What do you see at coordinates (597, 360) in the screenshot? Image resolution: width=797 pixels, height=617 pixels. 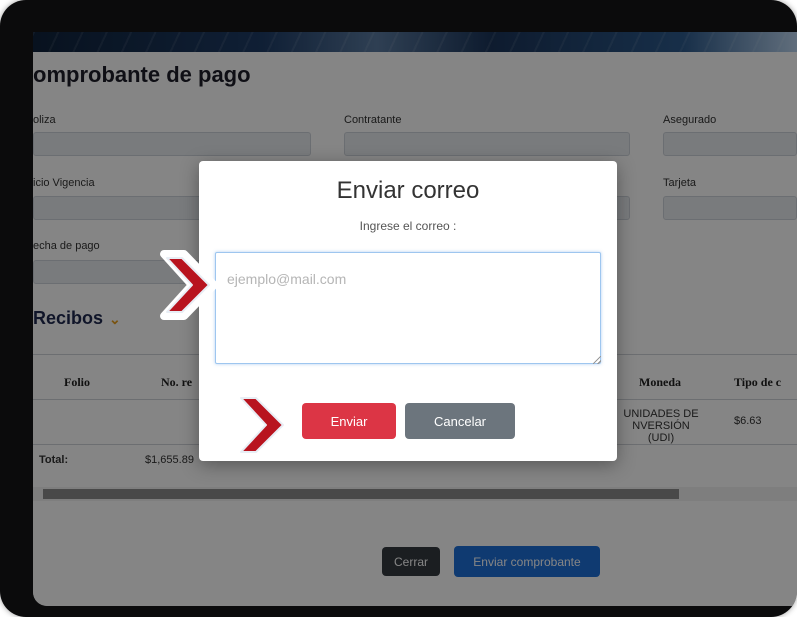 I see `resize-handle-icon` at bounding box center [597, 360].